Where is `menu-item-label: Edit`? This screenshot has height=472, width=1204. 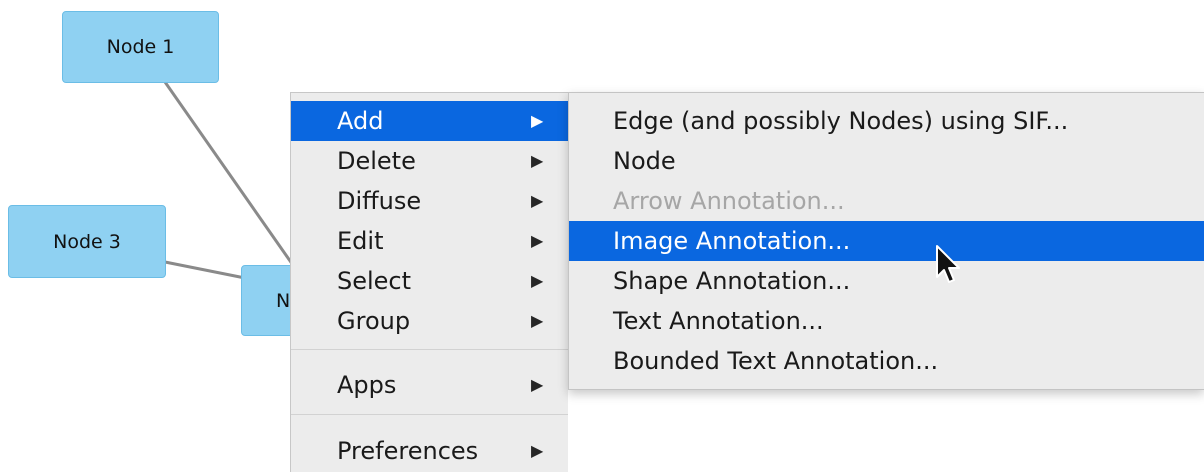 menu-item-label: Edit is located at coordinates (360, 241).